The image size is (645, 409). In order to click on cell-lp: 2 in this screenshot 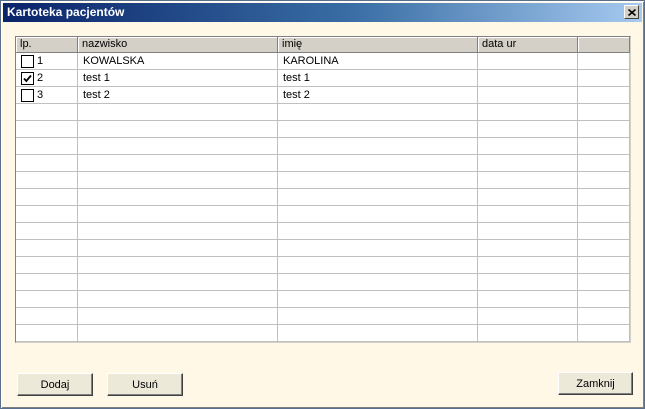, I will do `click(47, 78)`.